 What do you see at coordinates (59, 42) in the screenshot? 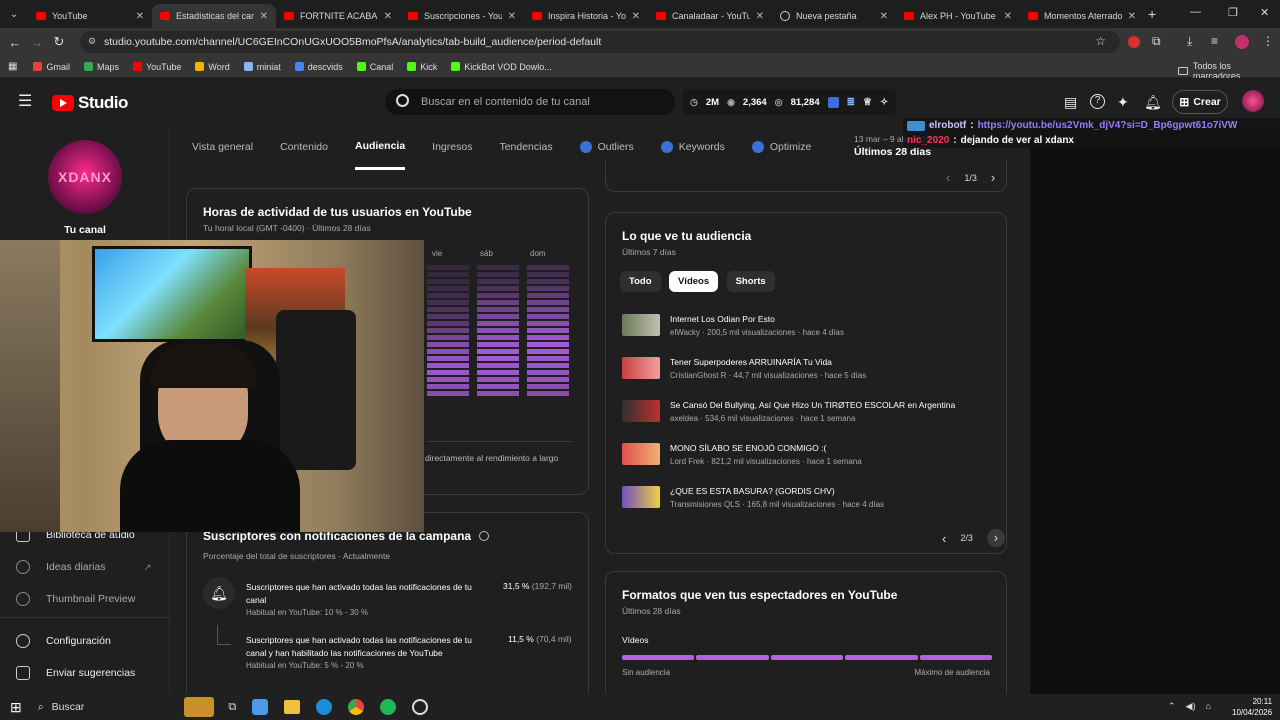
I see `reload-icon: ↻` at bounding box center [59, 42].